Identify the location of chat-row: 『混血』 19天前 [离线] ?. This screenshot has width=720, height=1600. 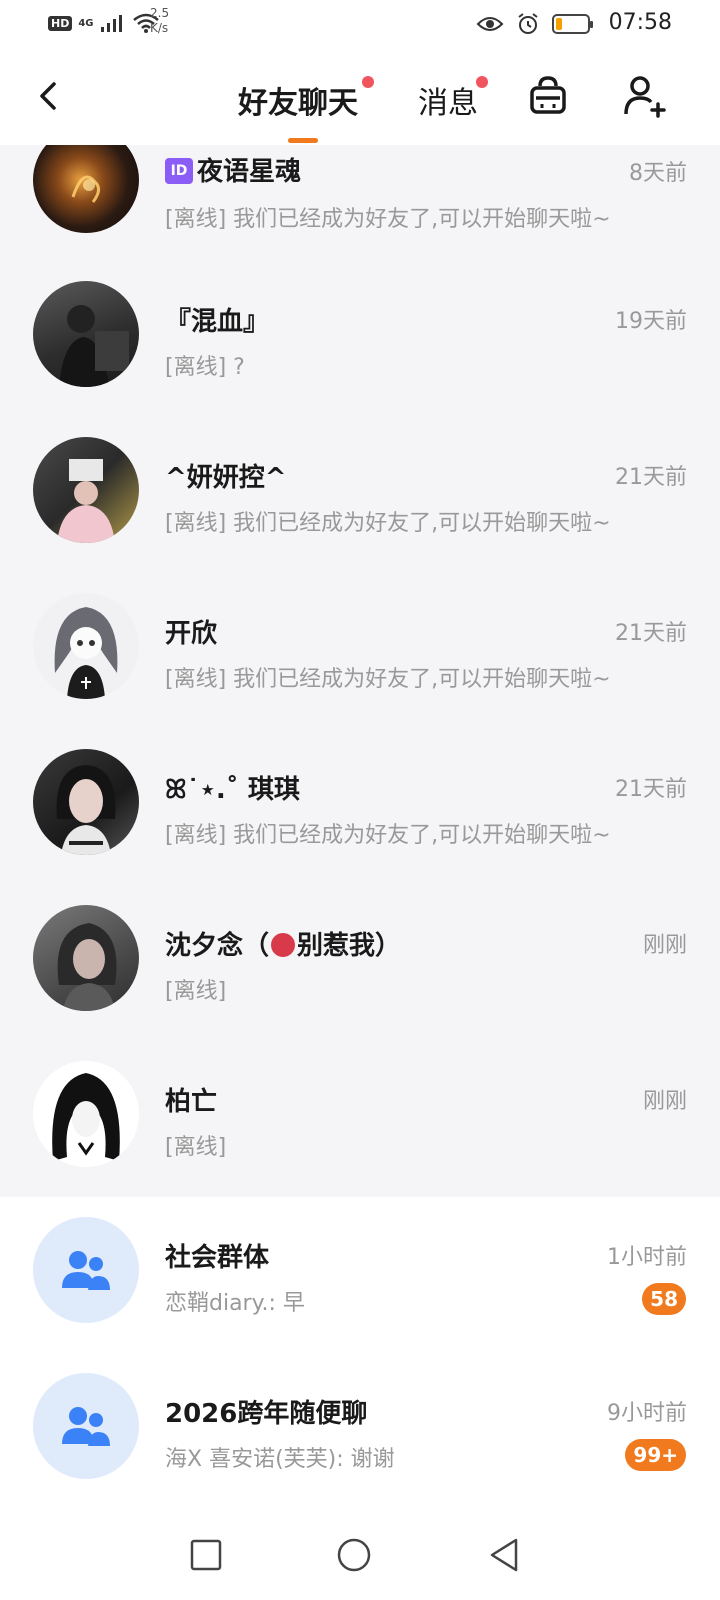
(360, 339).